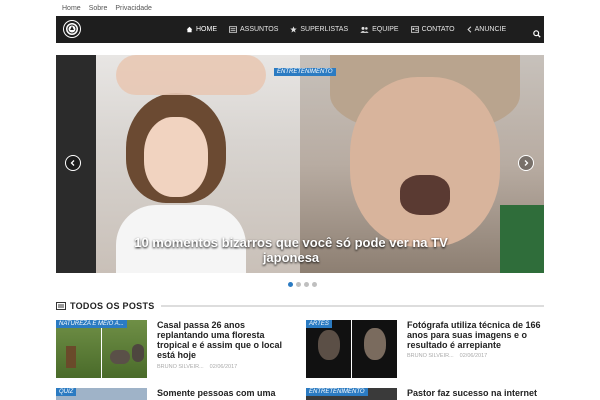  I want to click on section-header: TODOS OS POSTS, so click(300, 306).